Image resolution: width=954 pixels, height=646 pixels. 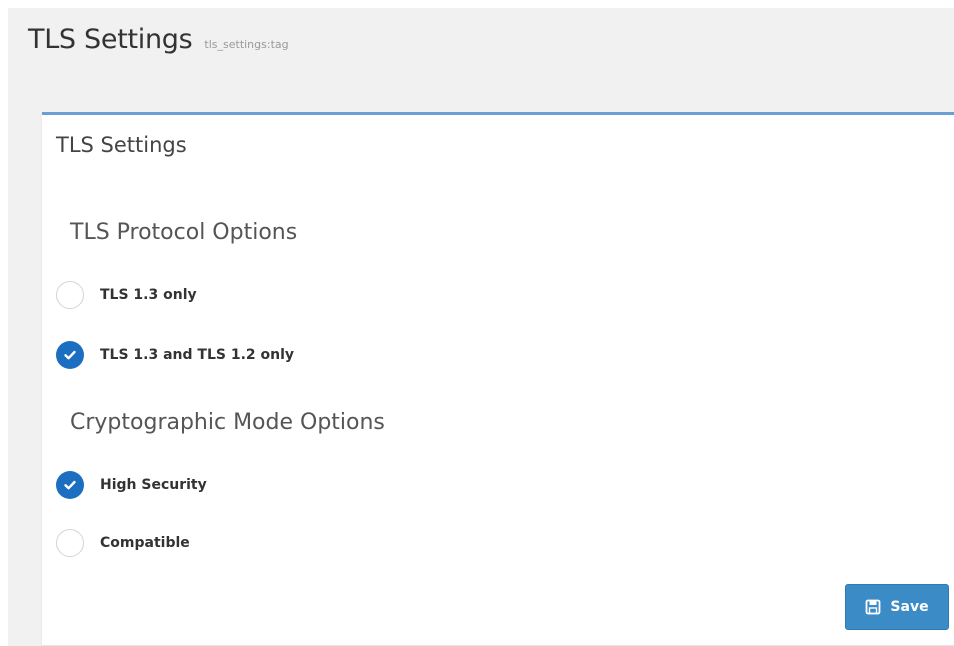 I want to click on save-button: Save, so click(x=897, y=607).